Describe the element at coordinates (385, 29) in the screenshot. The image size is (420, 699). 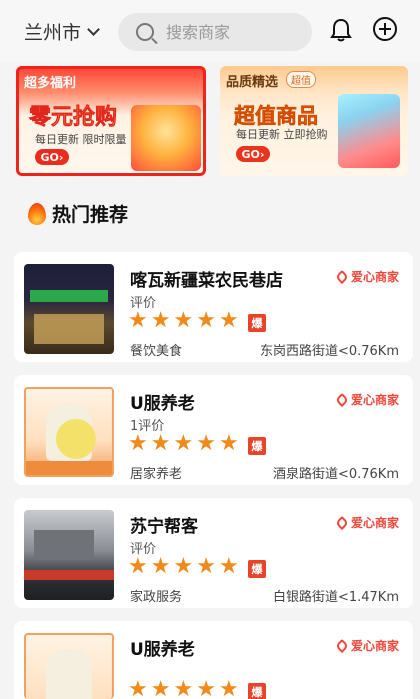
I see `add-icon` at that location.